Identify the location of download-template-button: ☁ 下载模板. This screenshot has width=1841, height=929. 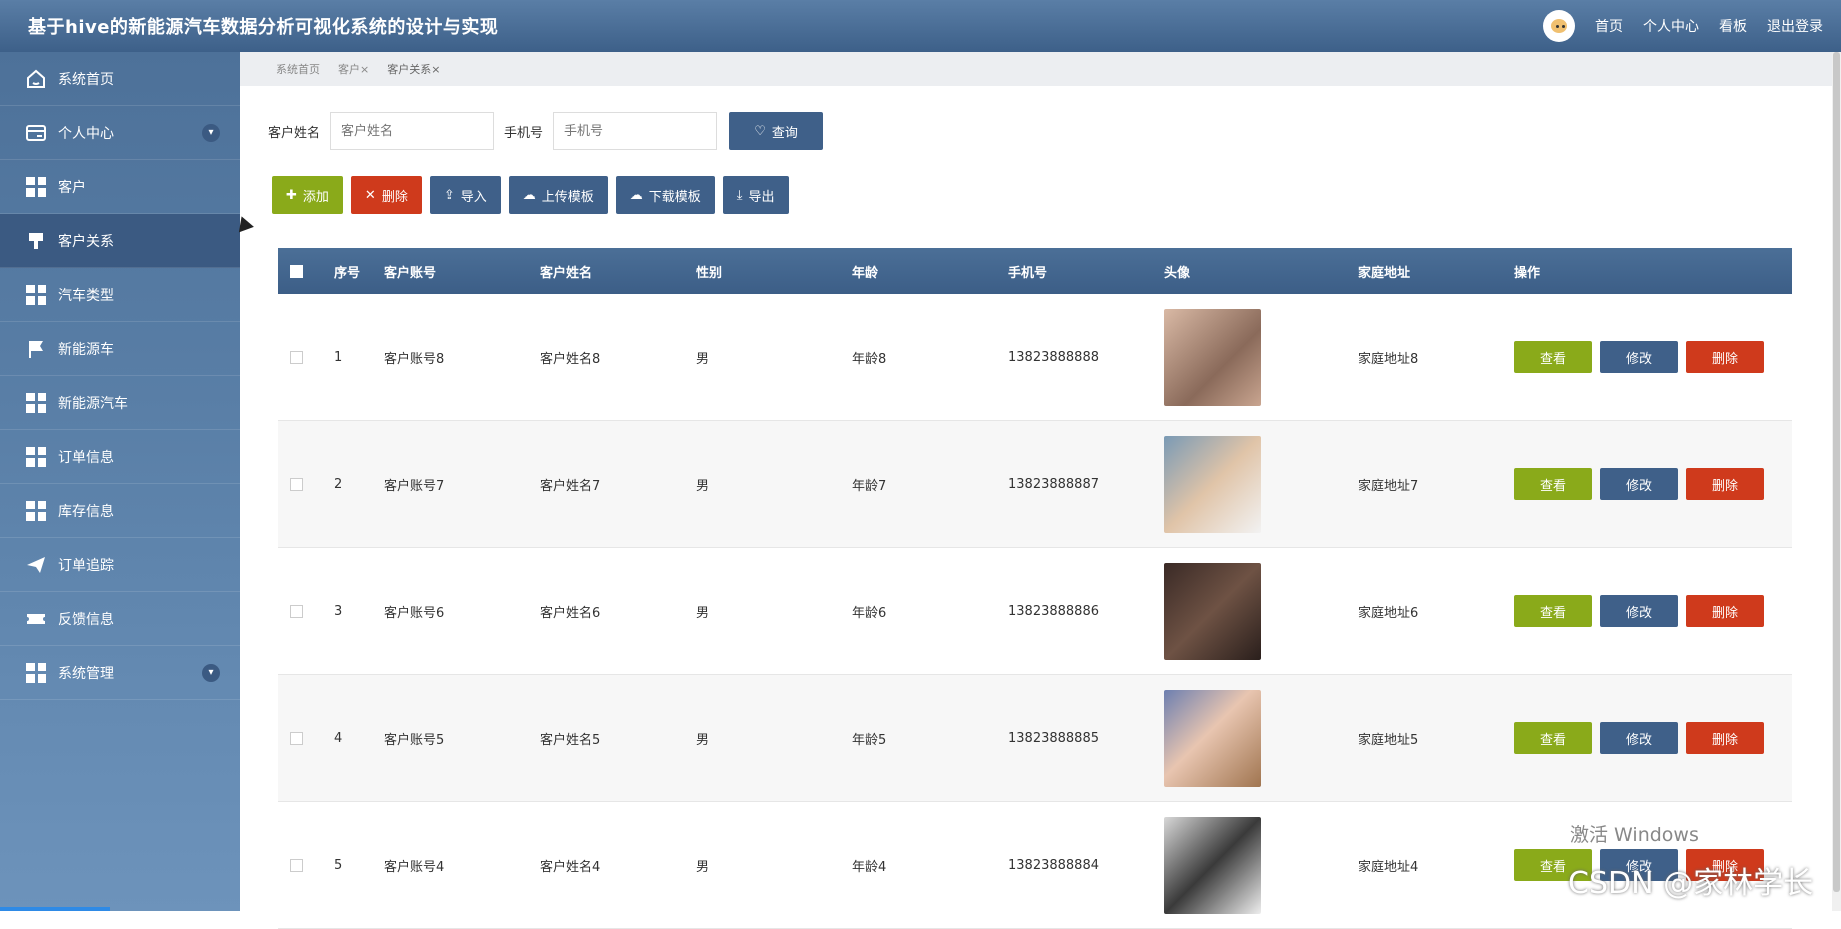
(665, 195).